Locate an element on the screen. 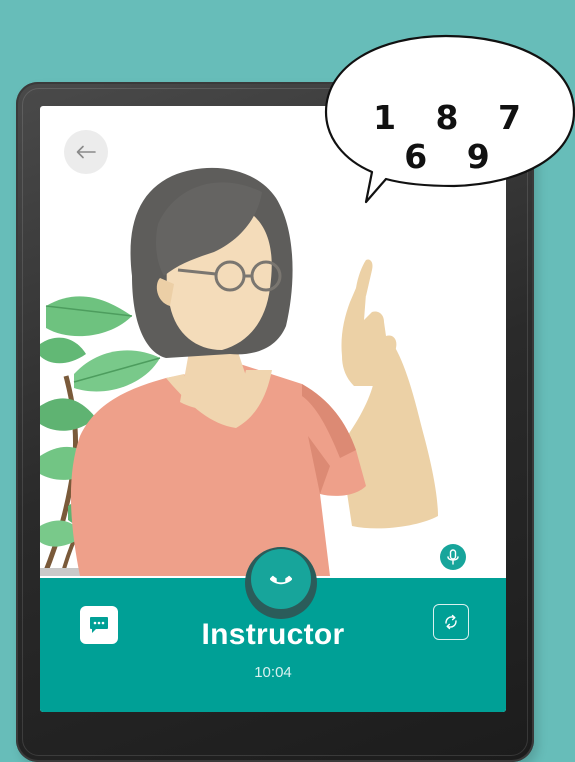 The width and height of the screenshot is (575, 762). back-button is located at coordinates (86, 152).